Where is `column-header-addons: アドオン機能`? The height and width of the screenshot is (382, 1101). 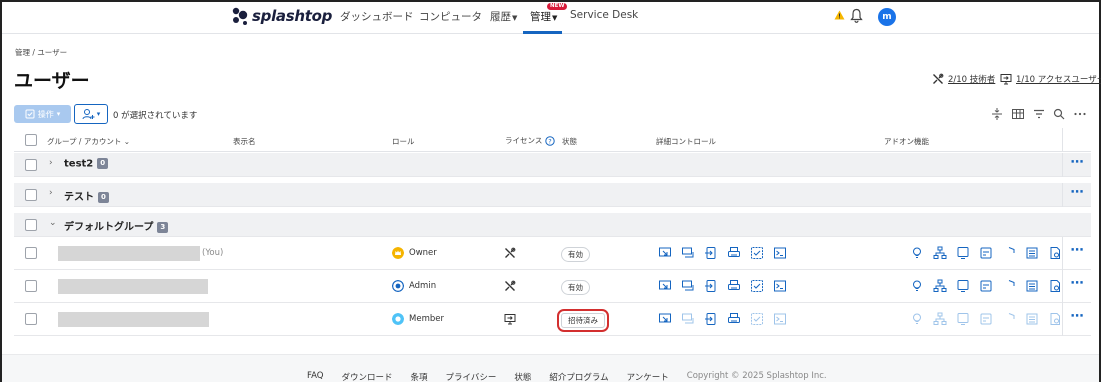
column-header-addons: アドオン機能 is located at coordinates (906, 141).